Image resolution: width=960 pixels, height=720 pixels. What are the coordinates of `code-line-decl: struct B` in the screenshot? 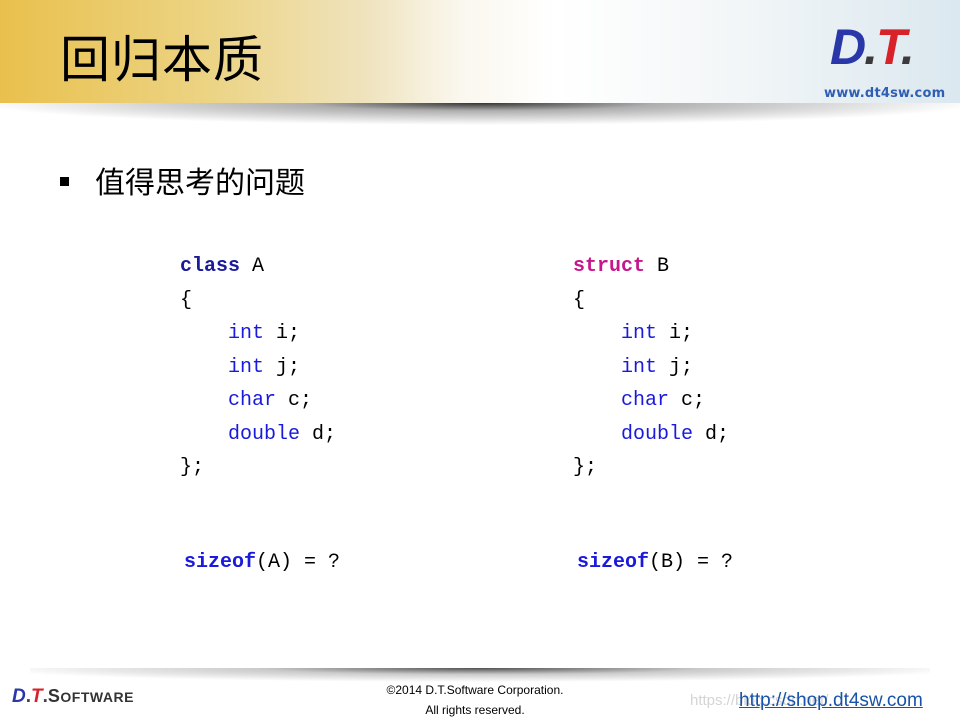 It's located at (651, 267).